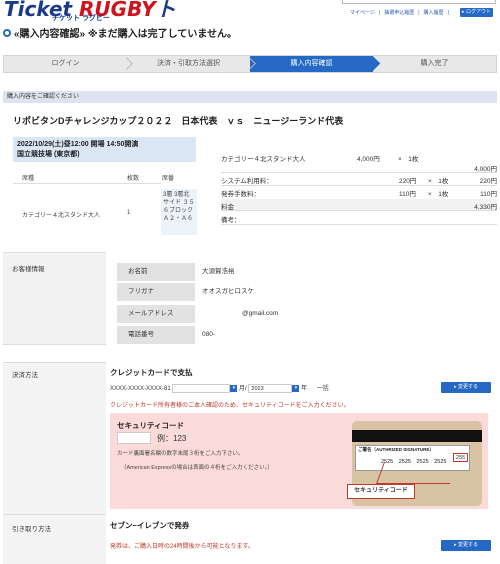 The height and width of the screenshot is (564, 500). I want to click on security-code-warning: クレジットカード所有者様のご本人確認のため、セキュリティコードをご入力ください。, so click(230, 406).